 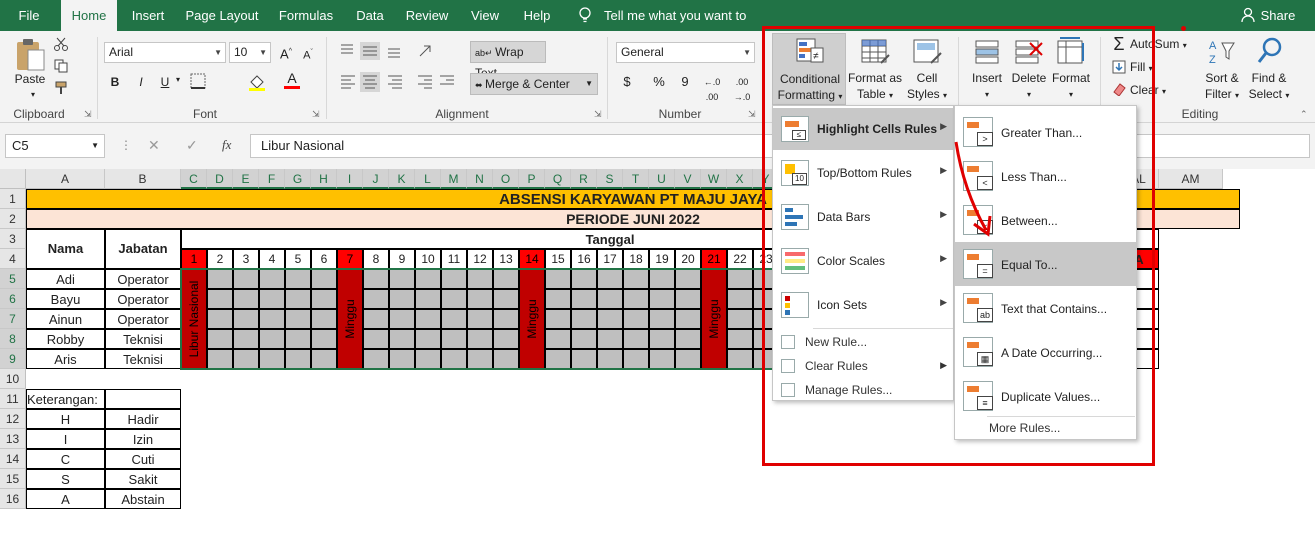 I want to click on underline-button: U, so click(x=165, y=82).